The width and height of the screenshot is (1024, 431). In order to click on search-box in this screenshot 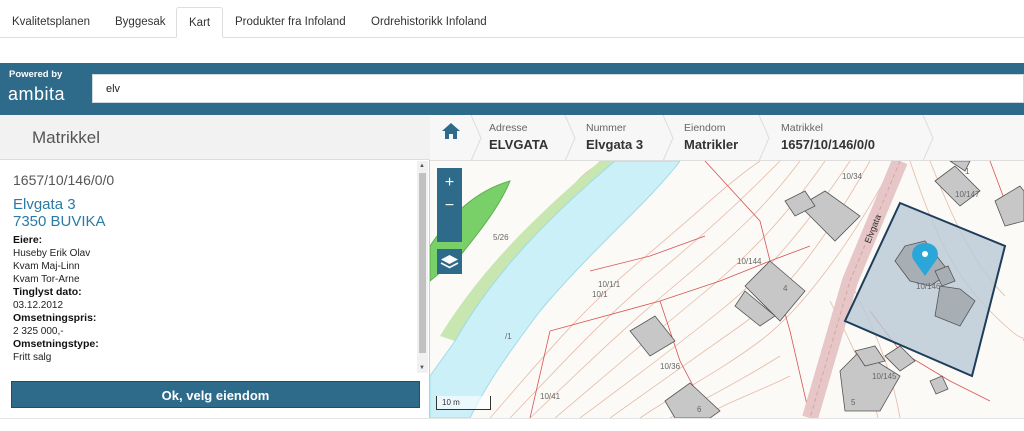, I will do `click(558, 88)`.